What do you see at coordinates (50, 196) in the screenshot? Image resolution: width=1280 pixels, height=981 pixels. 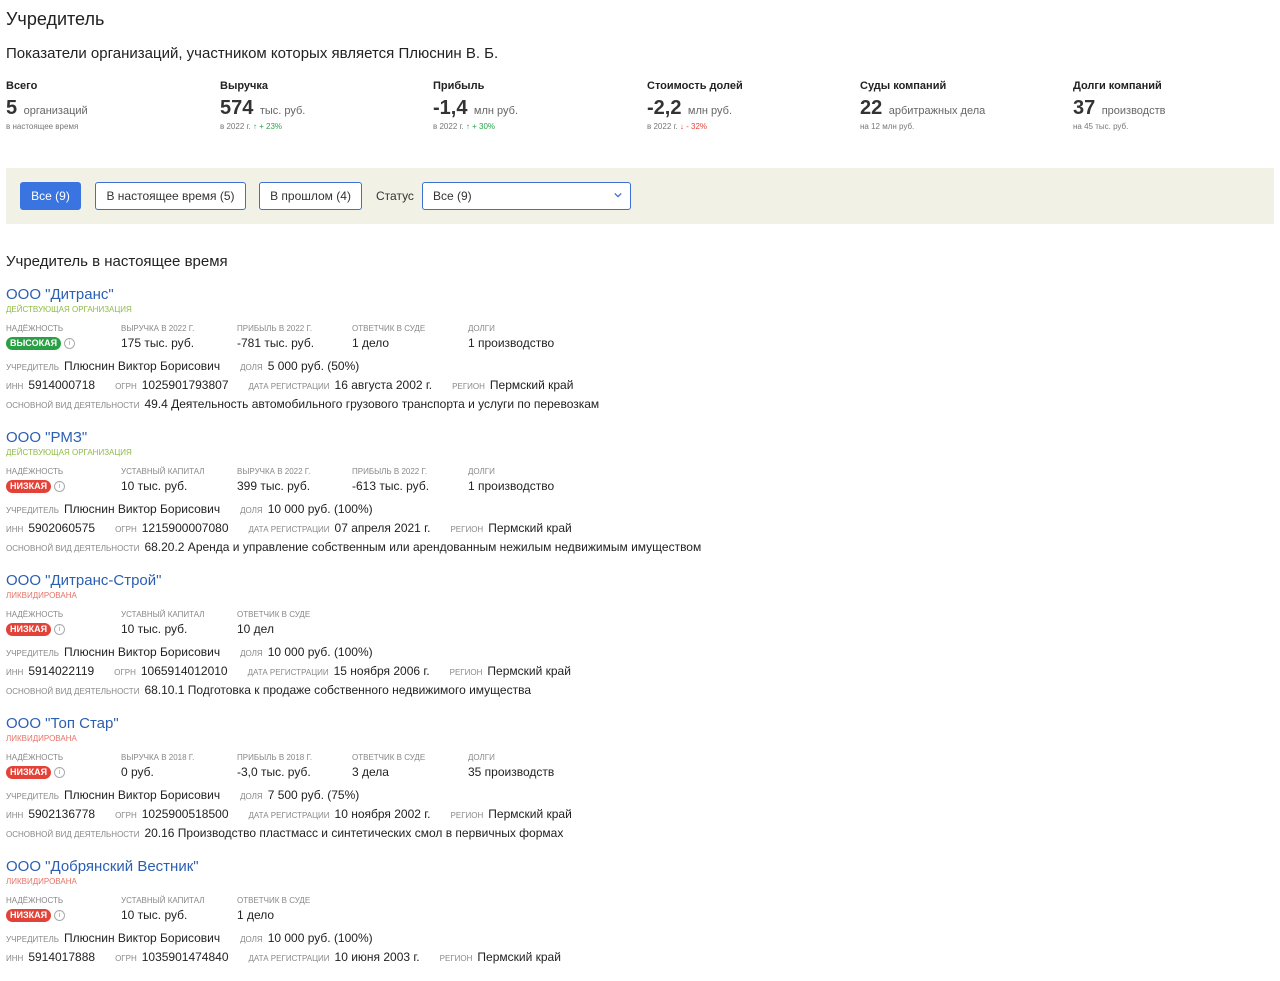 I see `filter-all-button: Все (9)` at bounding box center [50, 196].